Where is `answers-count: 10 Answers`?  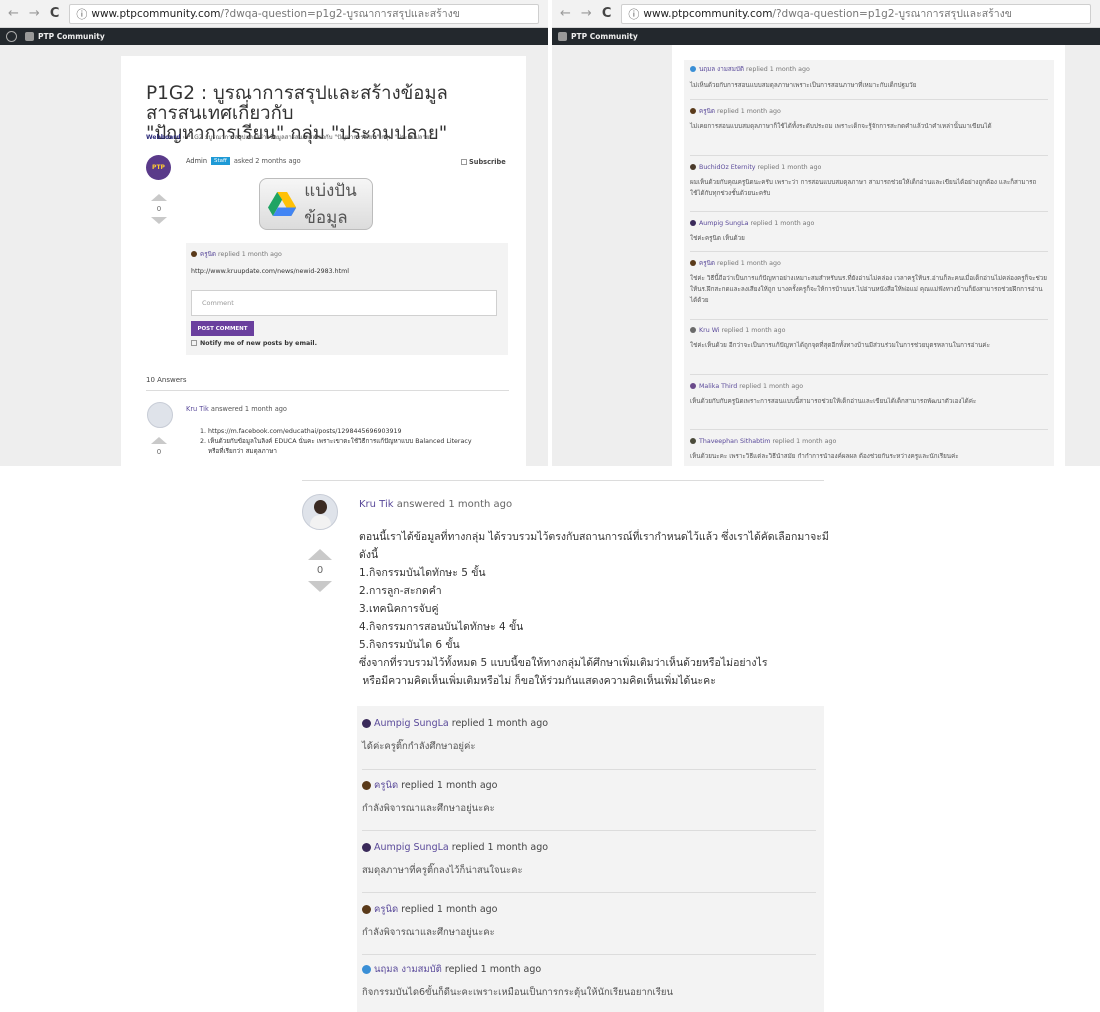 answers-count: 10 Answers is located at coordinates (166, 380).